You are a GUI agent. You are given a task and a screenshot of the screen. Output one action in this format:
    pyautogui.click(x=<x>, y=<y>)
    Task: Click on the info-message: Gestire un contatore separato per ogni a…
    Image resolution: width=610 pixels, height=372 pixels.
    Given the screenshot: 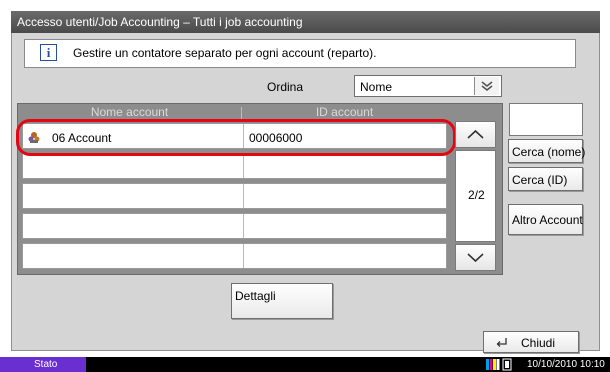 What is the action you would take?
    pyautogui.click(x=225, y=53)
    